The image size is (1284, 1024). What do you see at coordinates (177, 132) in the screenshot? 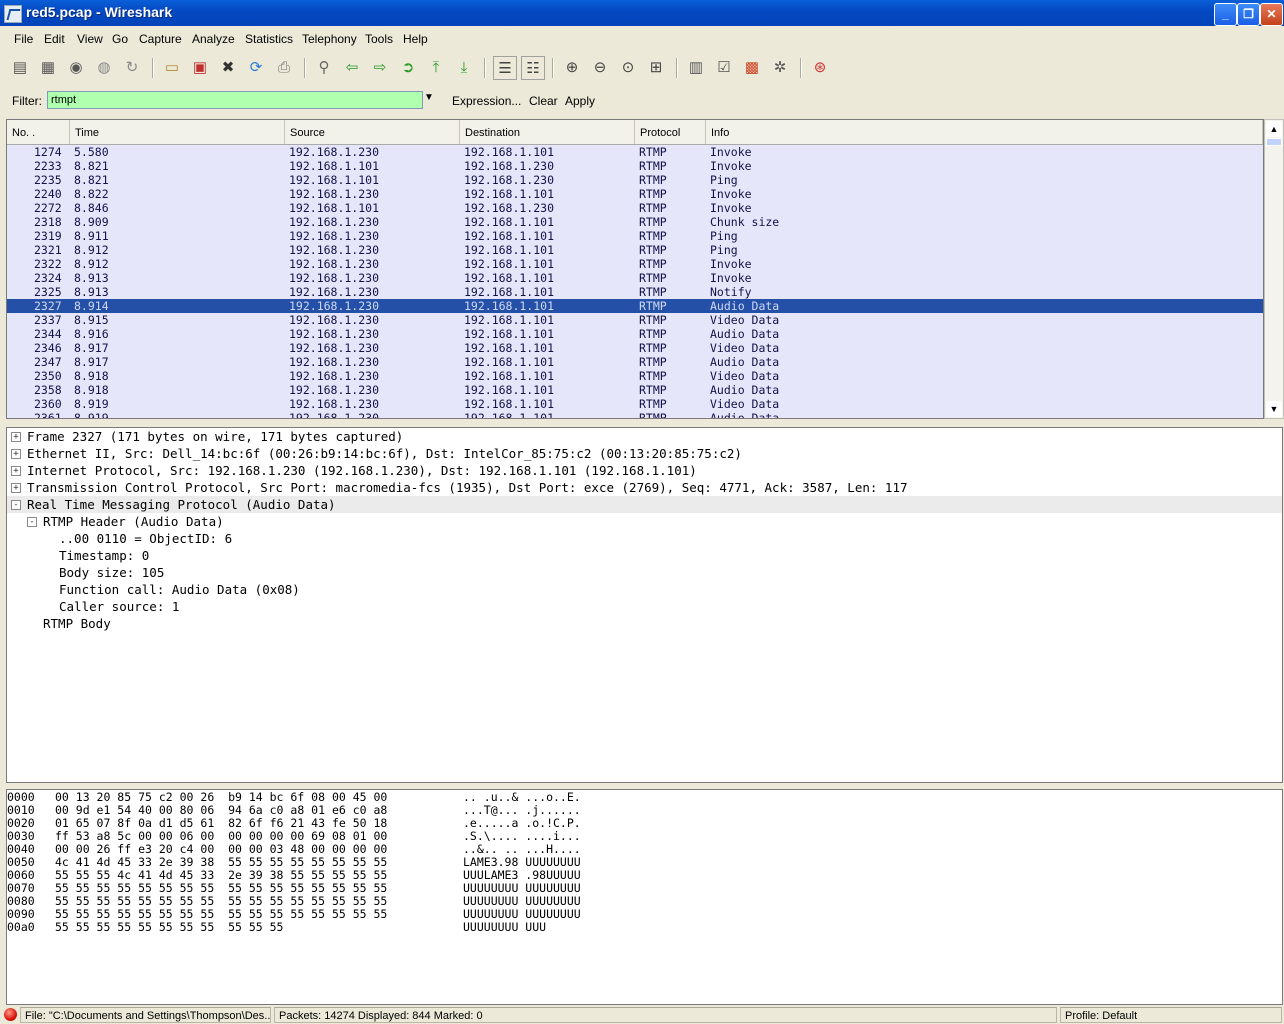
I see `column-time: Time` at bounding box center [177, 132].